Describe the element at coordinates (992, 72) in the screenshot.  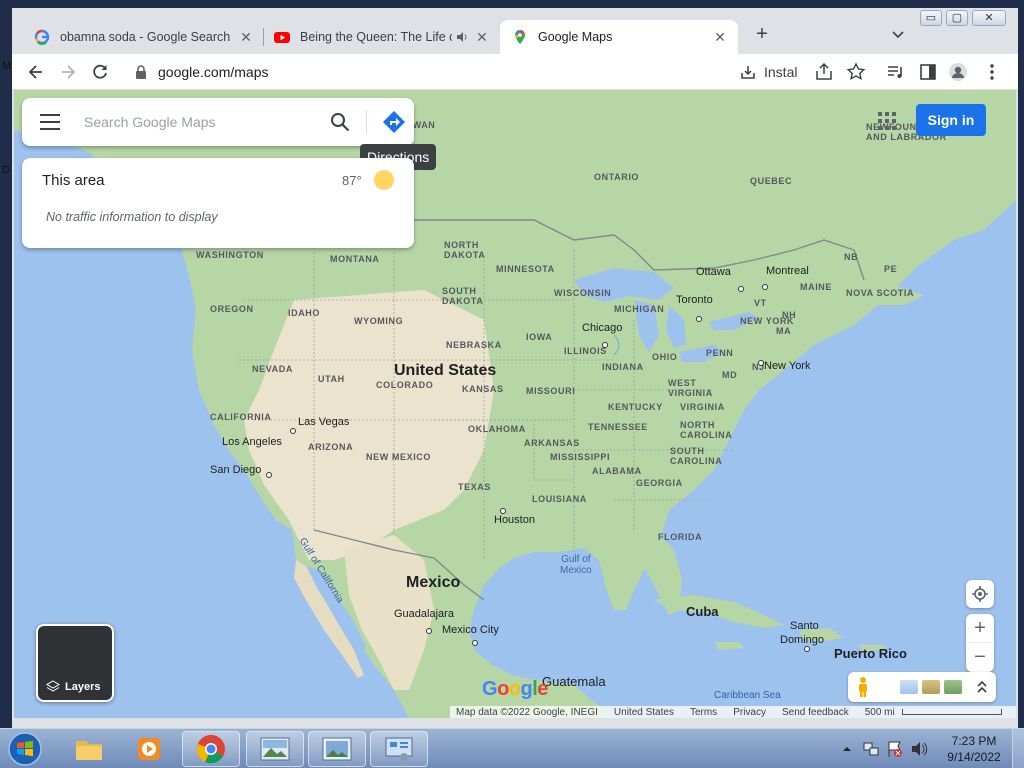
I see `more-menu-icon` at that location.